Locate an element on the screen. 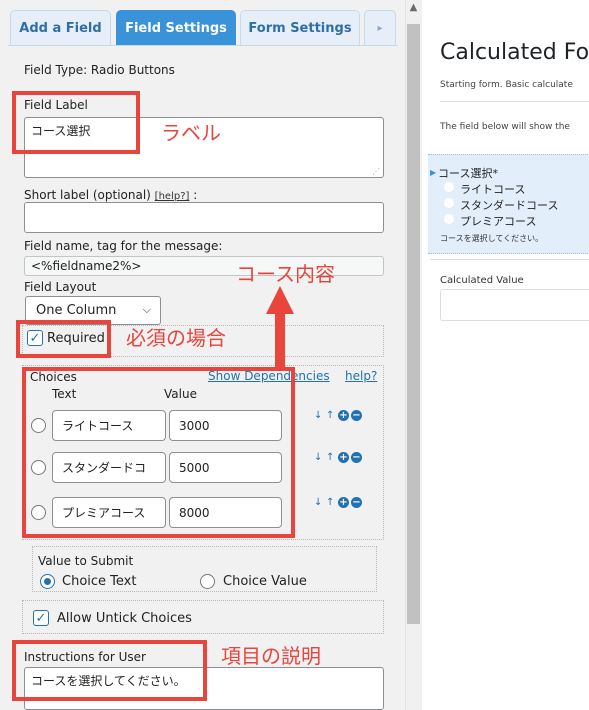 The image size is (589, 710). choice-value-radio is located at coordinates (207, 581).